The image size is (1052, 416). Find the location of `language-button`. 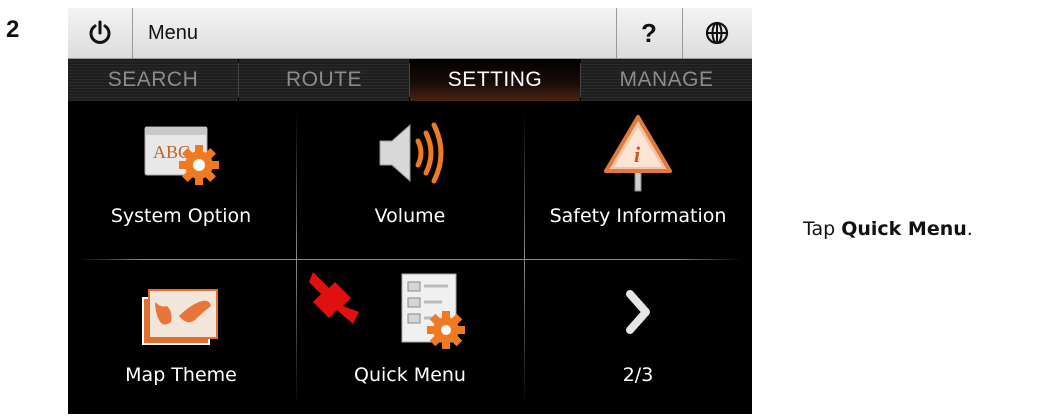

language-button is located at coordinates (717, 33).